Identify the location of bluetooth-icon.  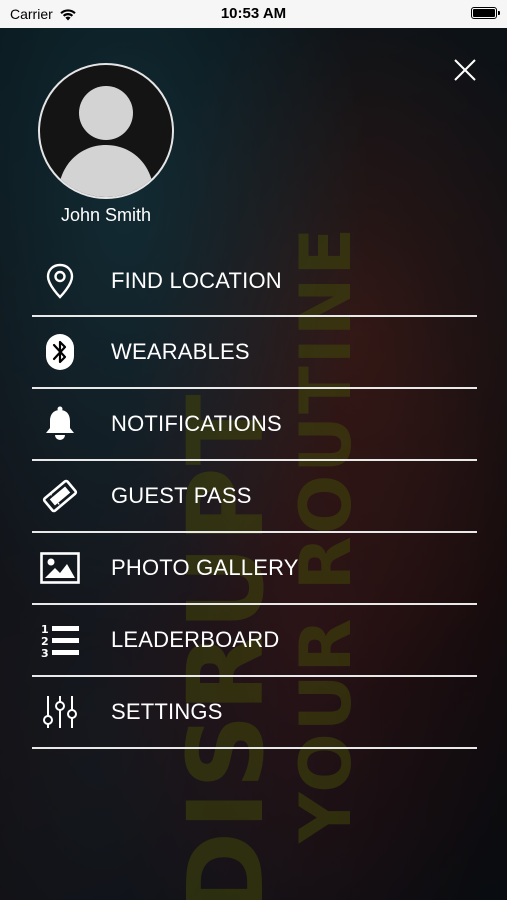
(60, 352).